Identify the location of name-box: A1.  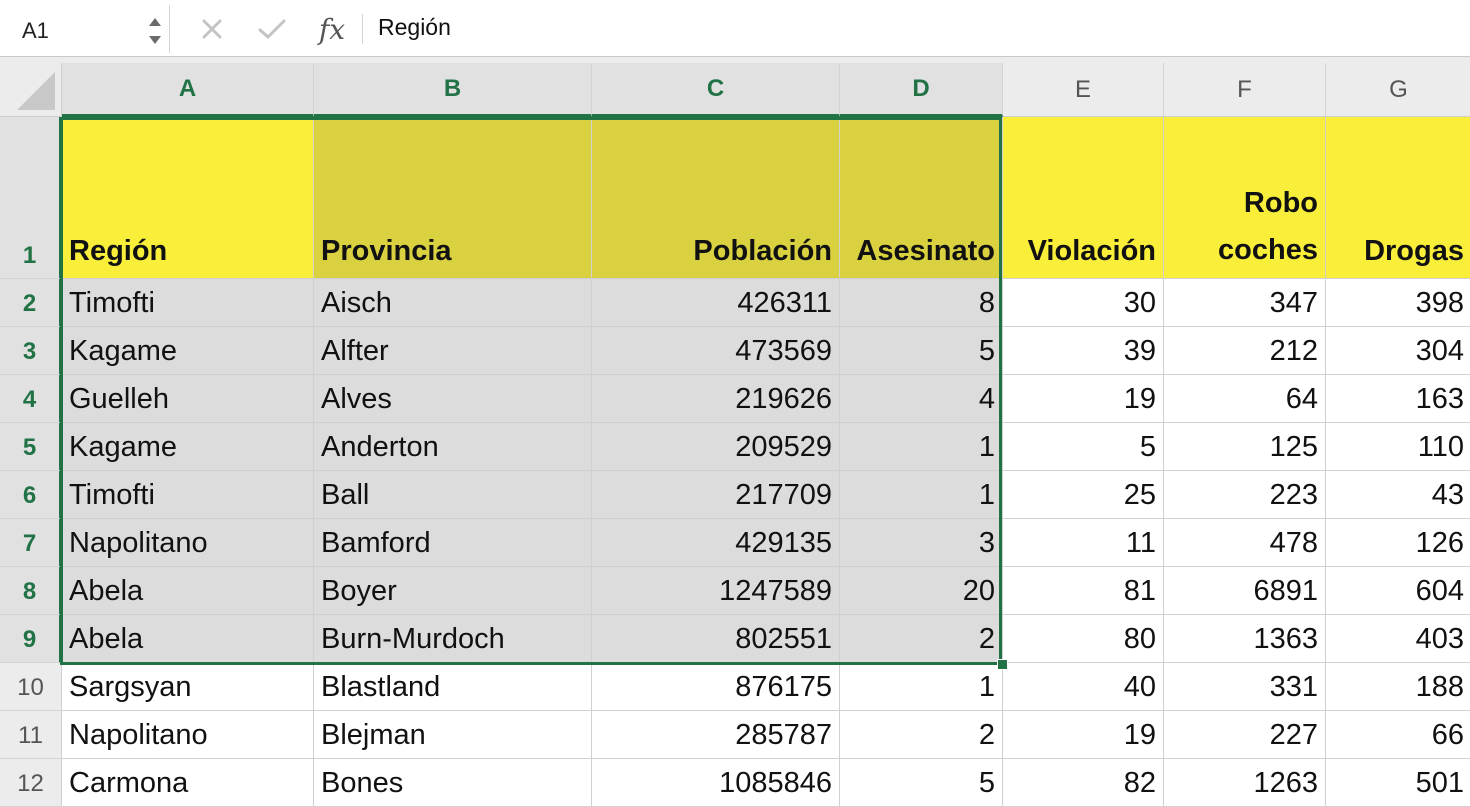
(85, 29).